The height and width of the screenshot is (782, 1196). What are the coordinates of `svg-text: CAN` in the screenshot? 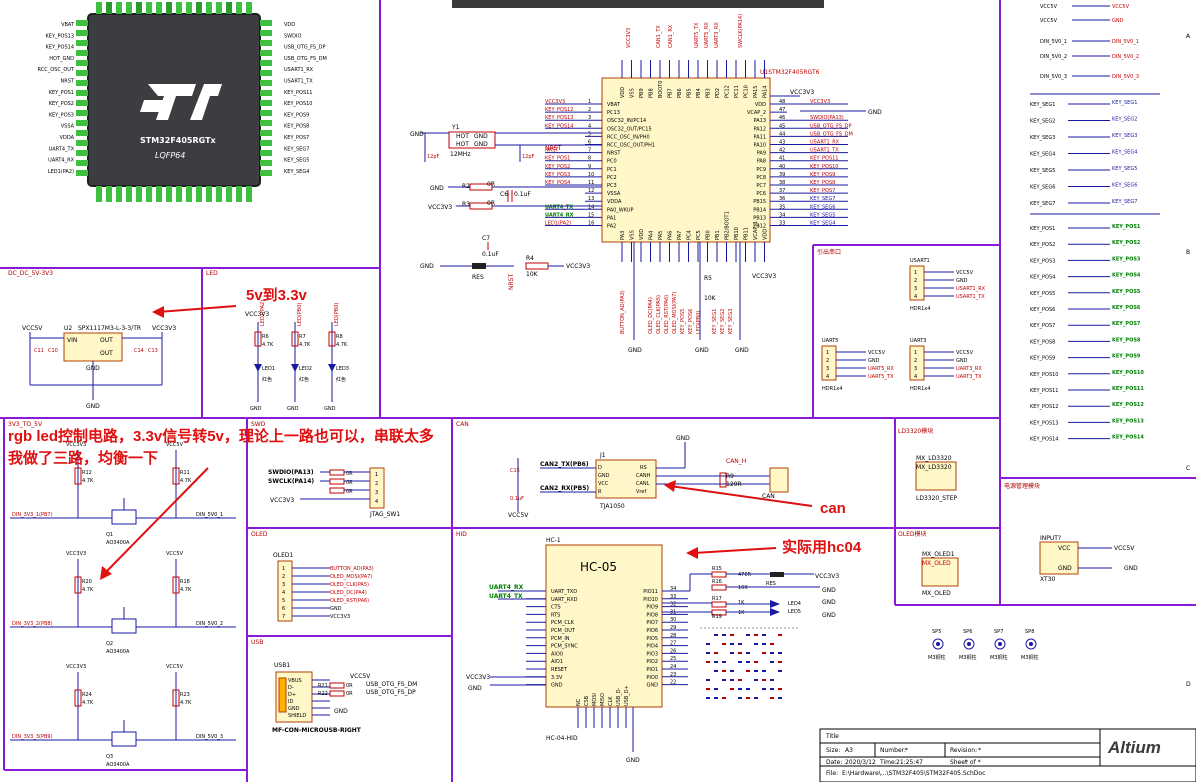 It's located at (462, 424).